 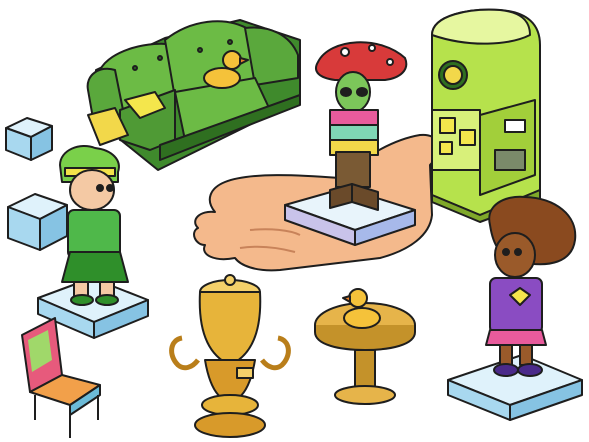 What do you see at coordinates (94, 225) in the screenshot?
I see `green-hair-avatar` at bounding box center [94, 225].